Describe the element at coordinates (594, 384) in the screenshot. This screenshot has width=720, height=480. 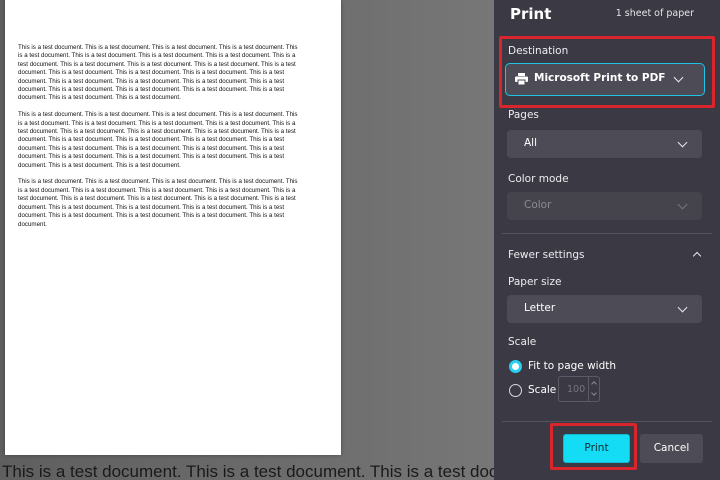
I see `spin-up-icon` at that location.